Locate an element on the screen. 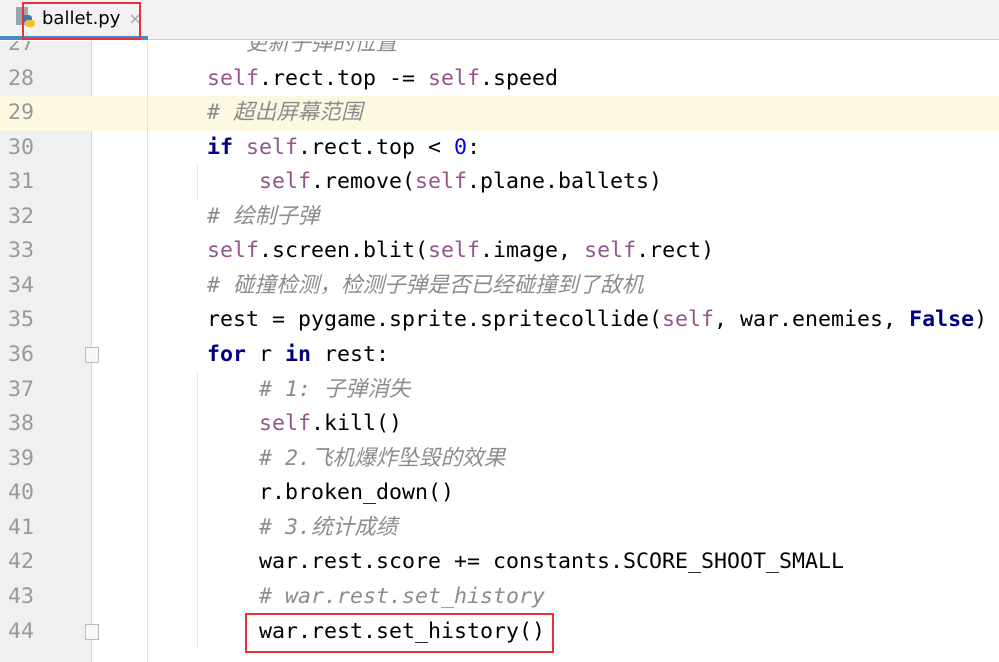  code-token: for is located at coordinates (233, 355).